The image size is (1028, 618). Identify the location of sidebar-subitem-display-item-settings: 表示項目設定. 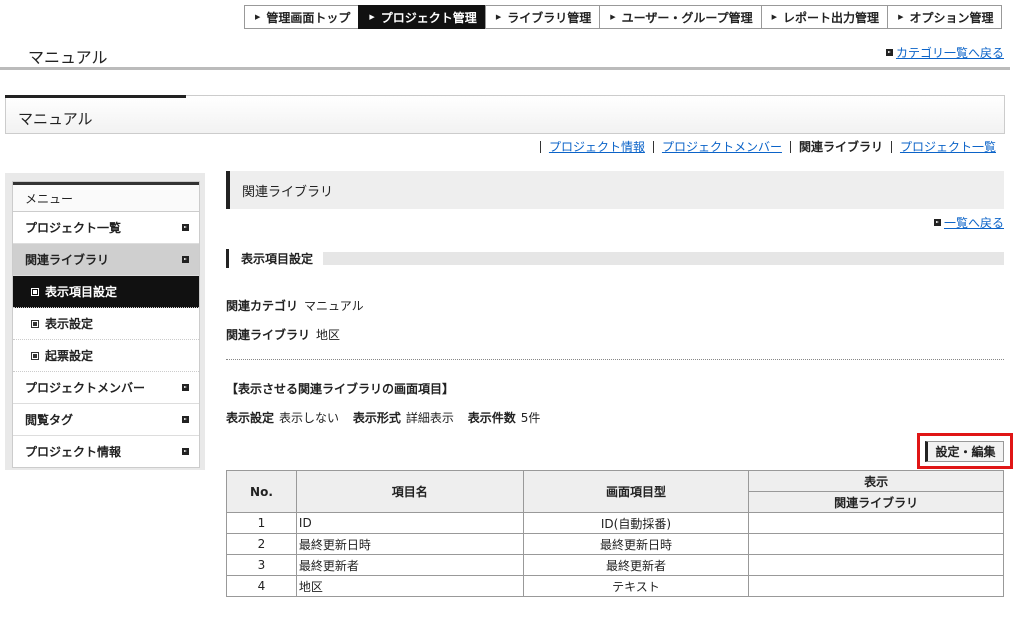
(106, 292).